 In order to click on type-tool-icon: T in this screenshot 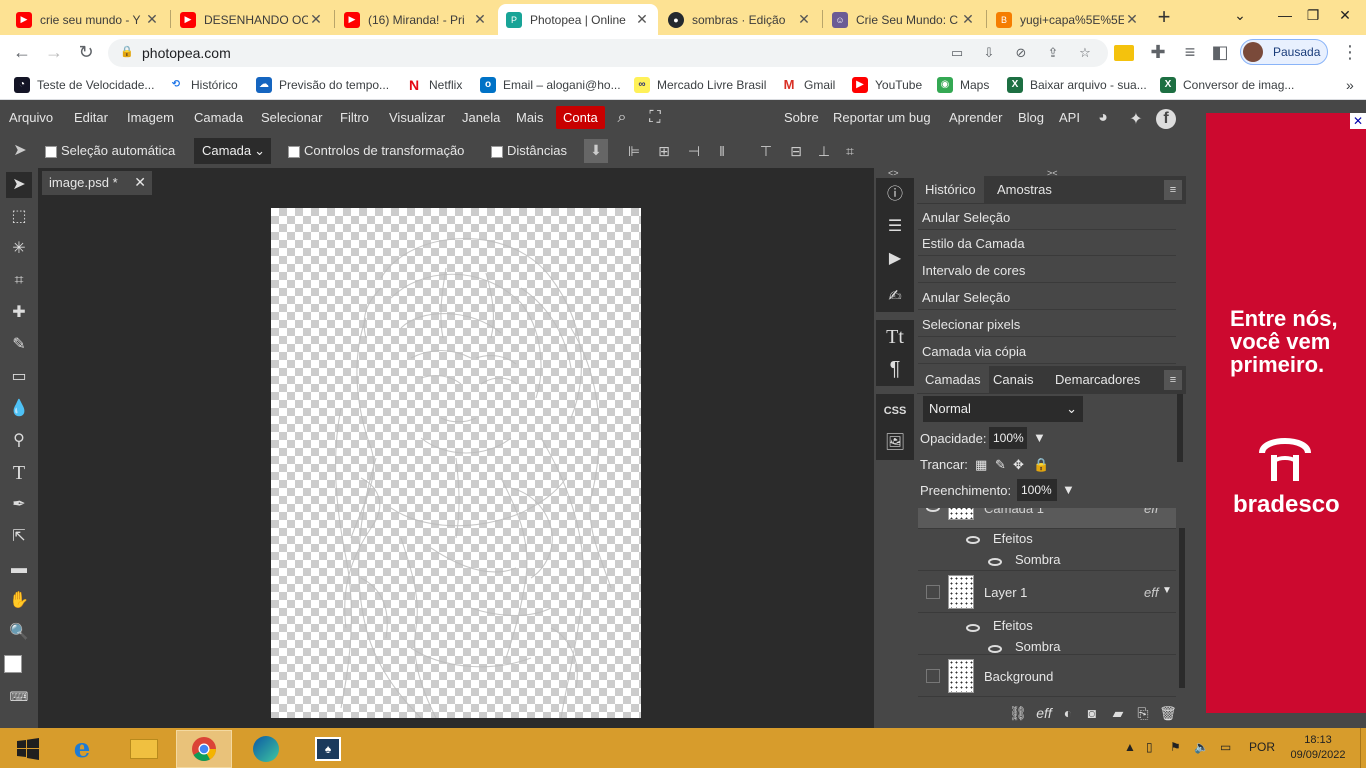, I will do `click(19, 473)`.